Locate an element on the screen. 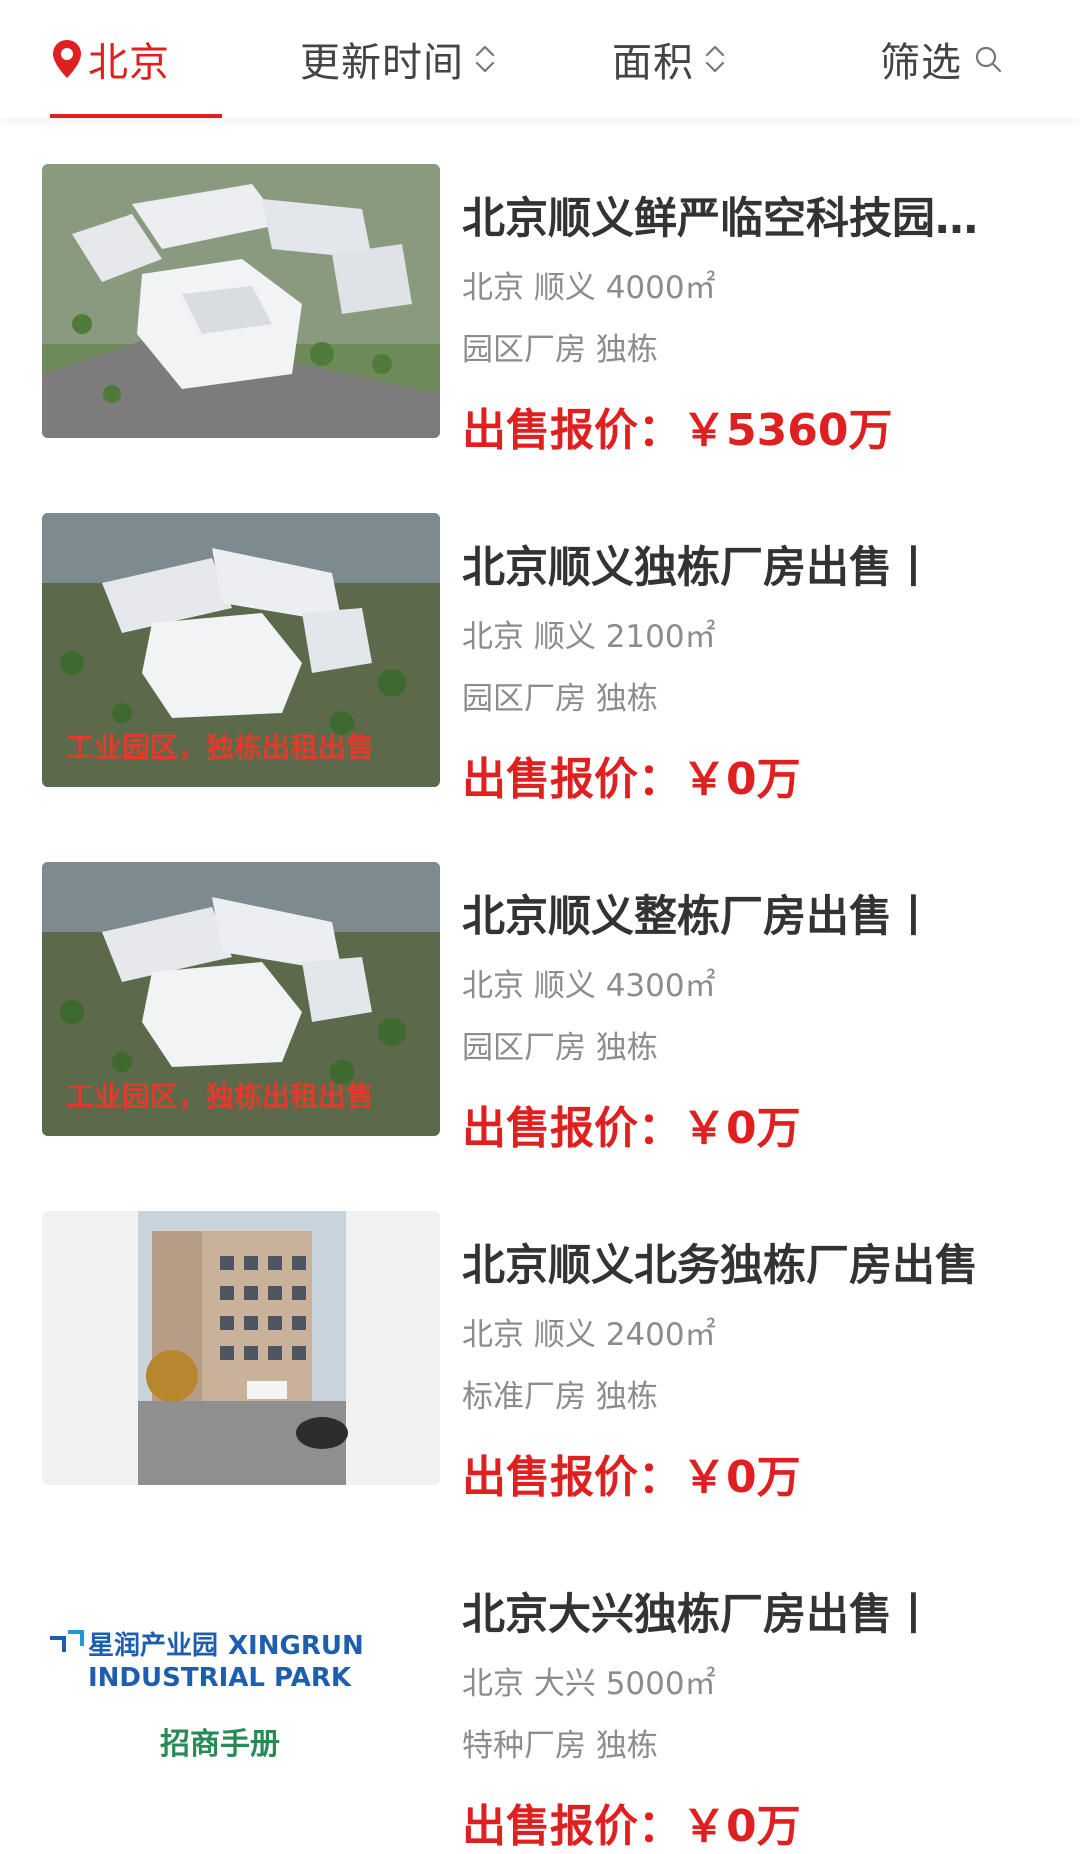 Image resolution: width=1080 pixels, height=1854 pixels. listing-tags: 标准厂房 独栋 is located at coordinates (560, 1397).